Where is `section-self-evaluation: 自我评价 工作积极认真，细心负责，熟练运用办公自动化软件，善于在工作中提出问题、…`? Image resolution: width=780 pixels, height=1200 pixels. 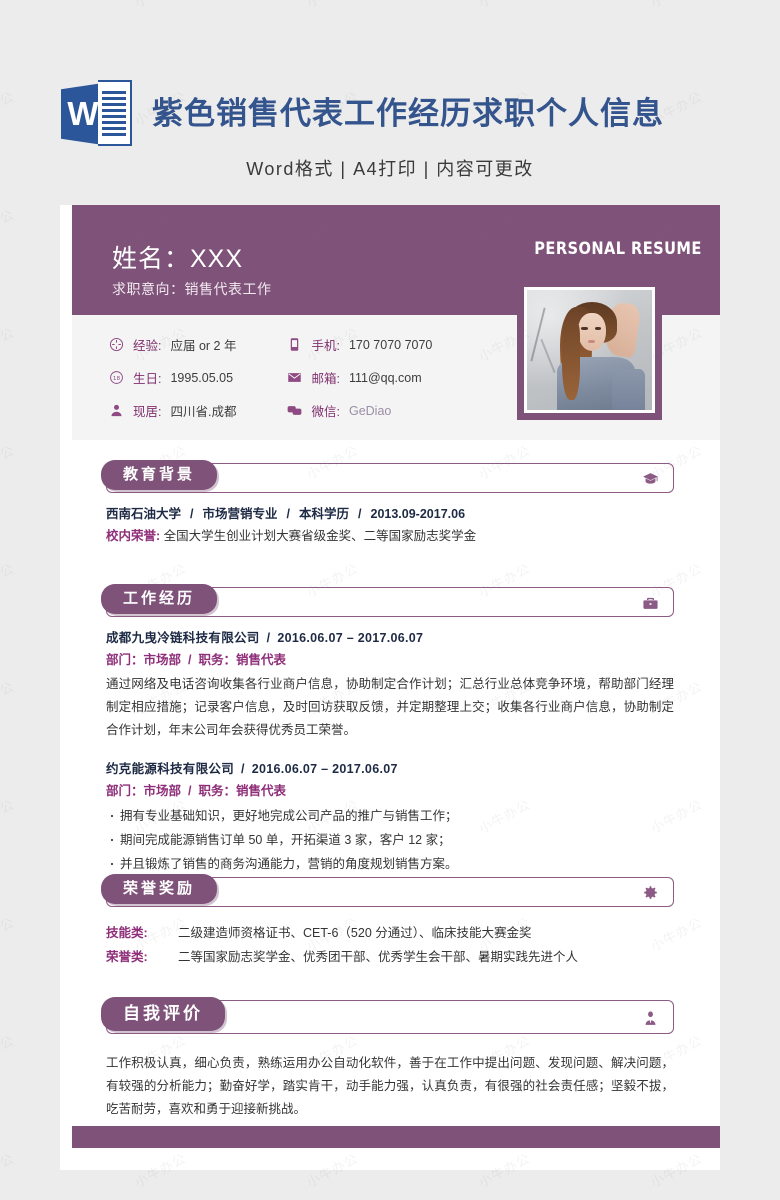
section-self-evaluation: 自我评价 工作积极认真，细心负责，熟练运用办公自动化软件，善于在工作中提出问题、… is located at coordinates (390, 1059).